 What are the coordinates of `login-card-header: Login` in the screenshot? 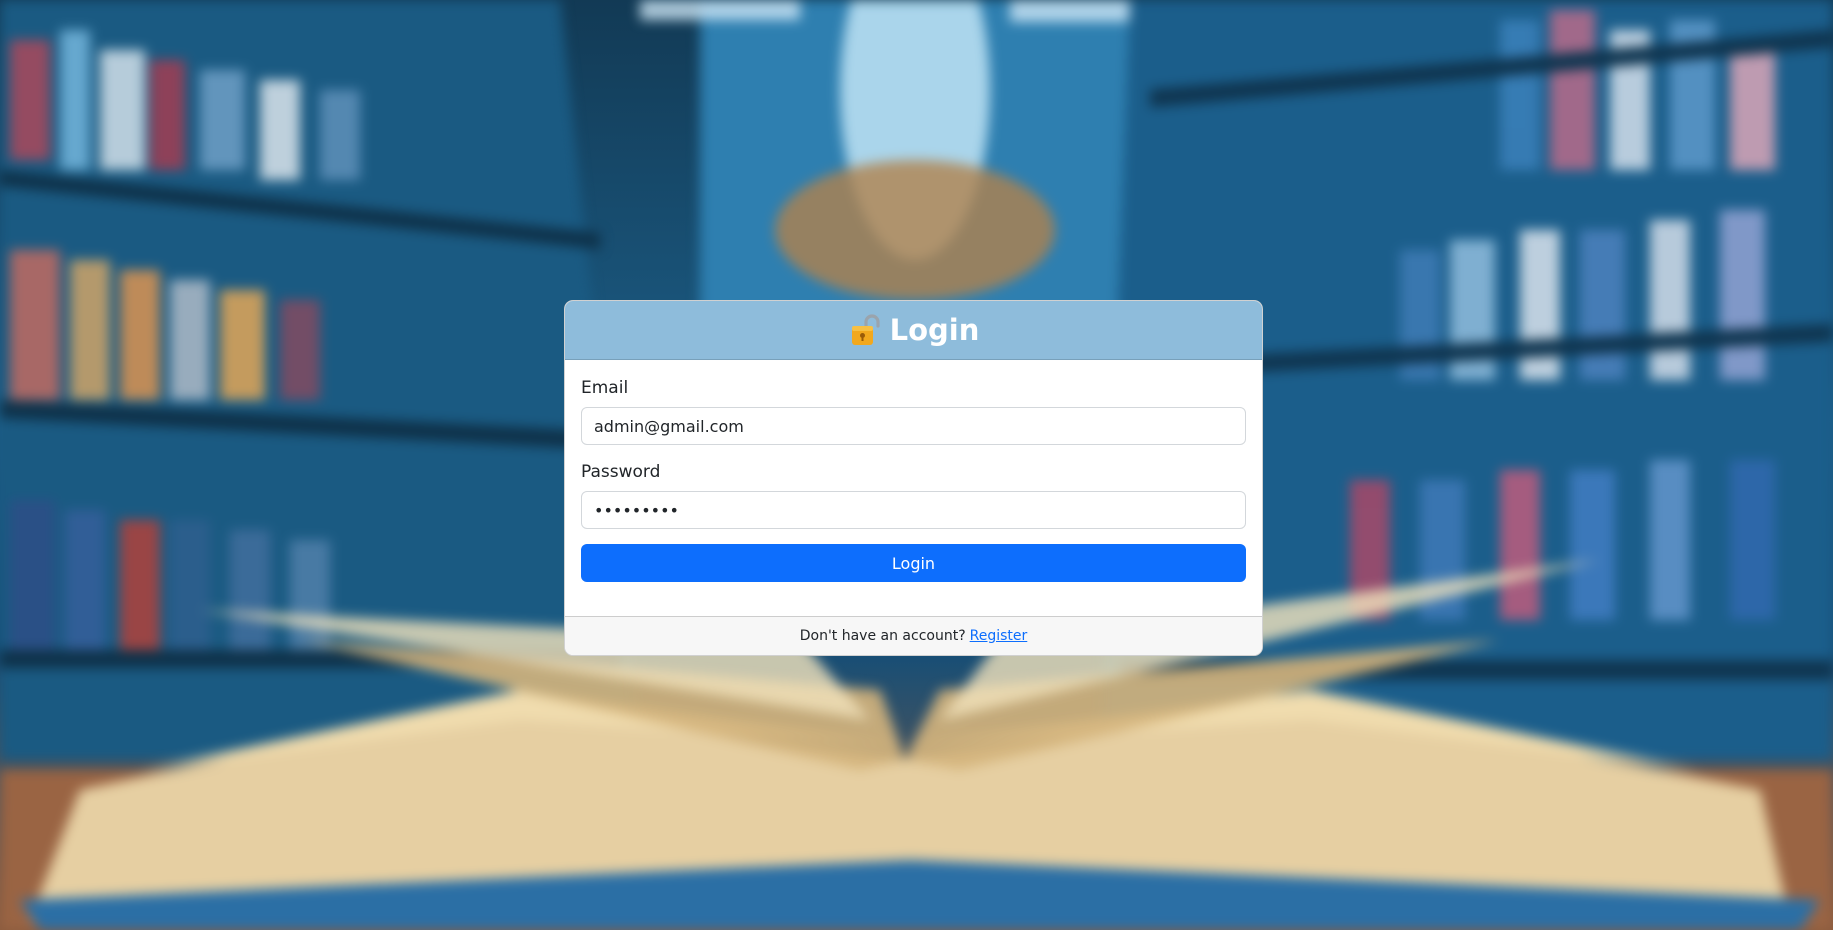 It's located at (913, 330).